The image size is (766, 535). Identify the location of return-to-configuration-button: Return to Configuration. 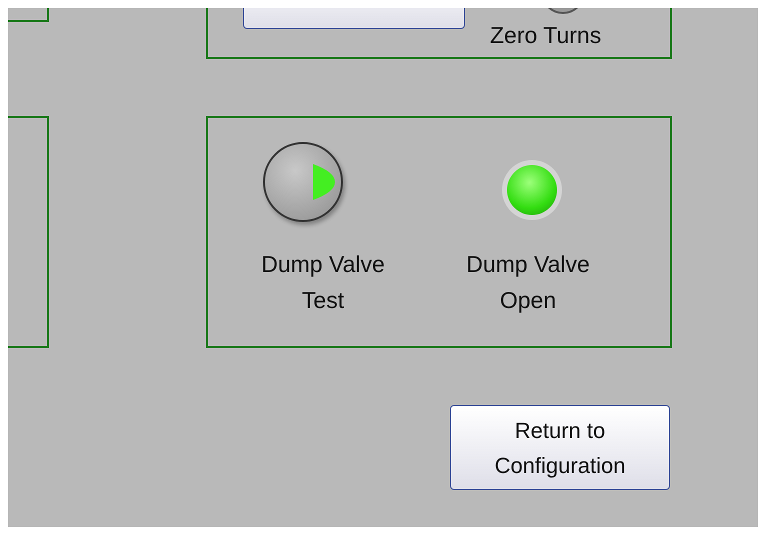
(560, 447).